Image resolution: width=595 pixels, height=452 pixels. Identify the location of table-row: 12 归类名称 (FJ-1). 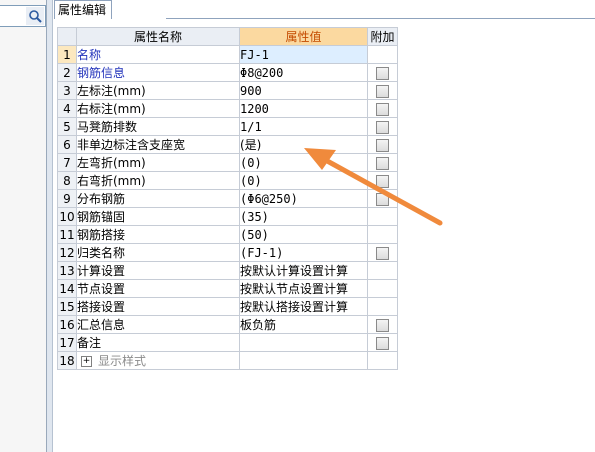
(227, 252).